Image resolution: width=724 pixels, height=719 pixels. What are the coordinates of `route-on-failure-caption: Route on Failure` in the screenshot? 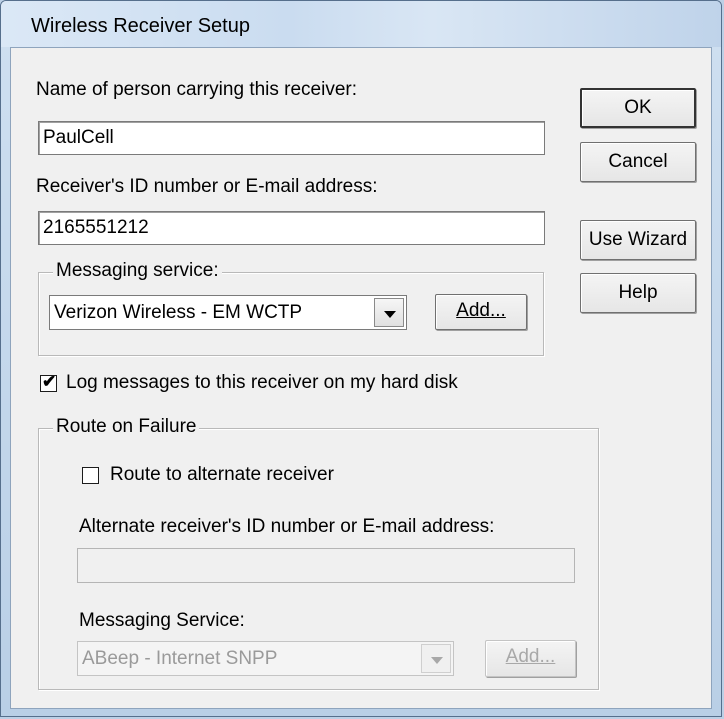 It's located at (126, 427).